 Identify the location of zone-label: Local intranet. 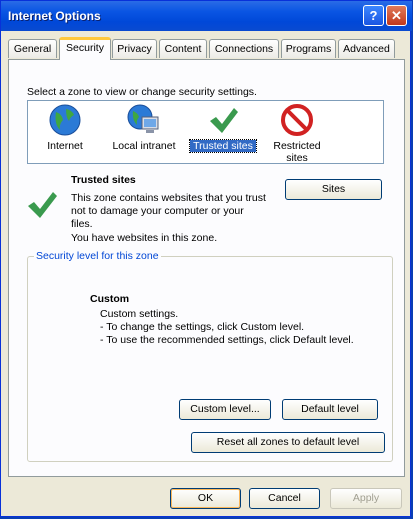
(144, 146).